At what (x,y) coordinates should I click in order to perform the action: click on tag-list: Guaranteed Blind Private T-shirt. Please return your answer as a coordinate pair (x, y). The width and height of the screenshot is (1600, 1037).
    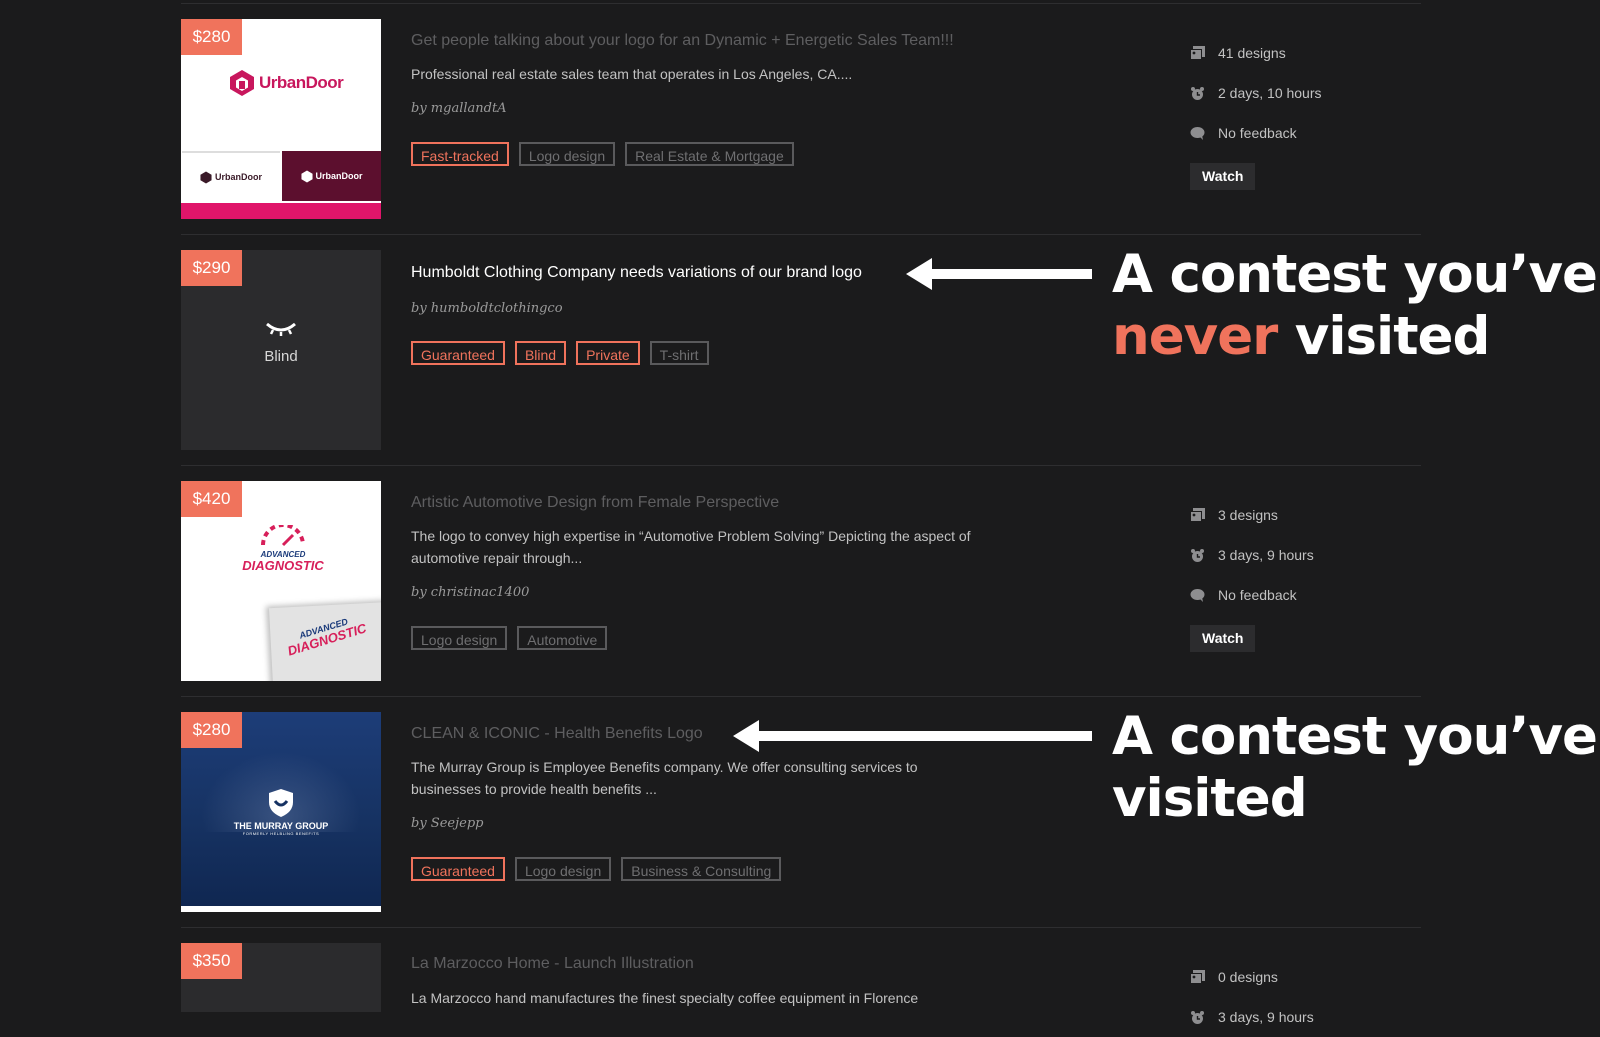
    Looking at the image, I should click on (560, 353).